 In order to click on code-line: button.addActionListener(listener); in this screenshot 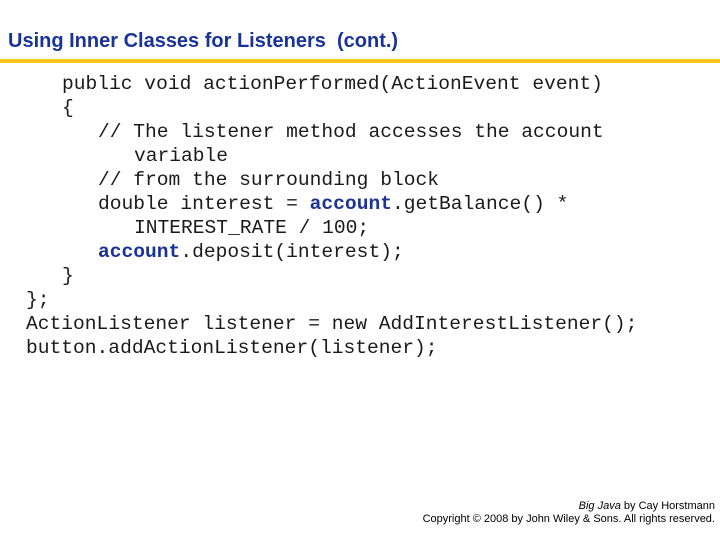, I will do `click(318, 348)`.